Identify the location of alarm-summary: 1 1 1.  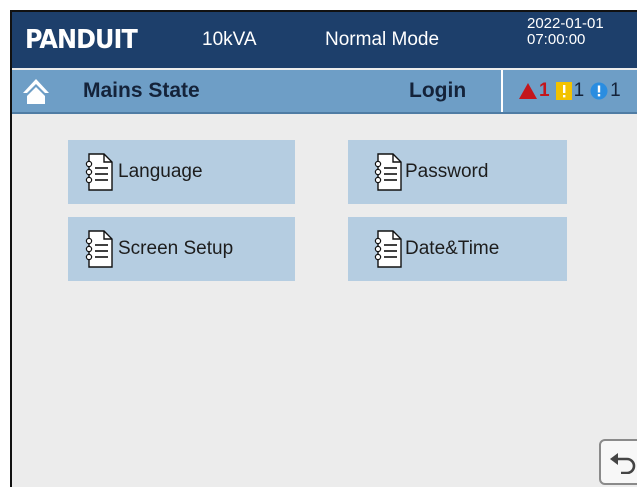
(569, 91).